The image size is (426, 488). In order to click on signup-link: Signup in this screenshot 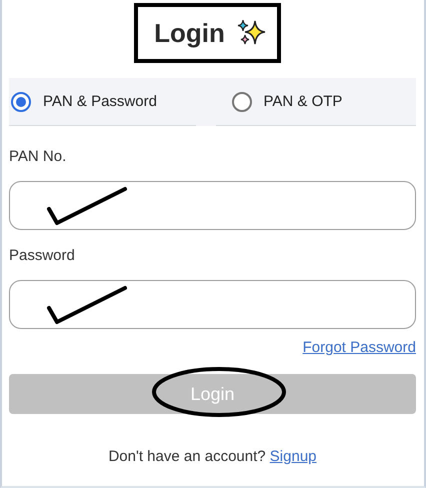, I will do `click(293, 456)`.